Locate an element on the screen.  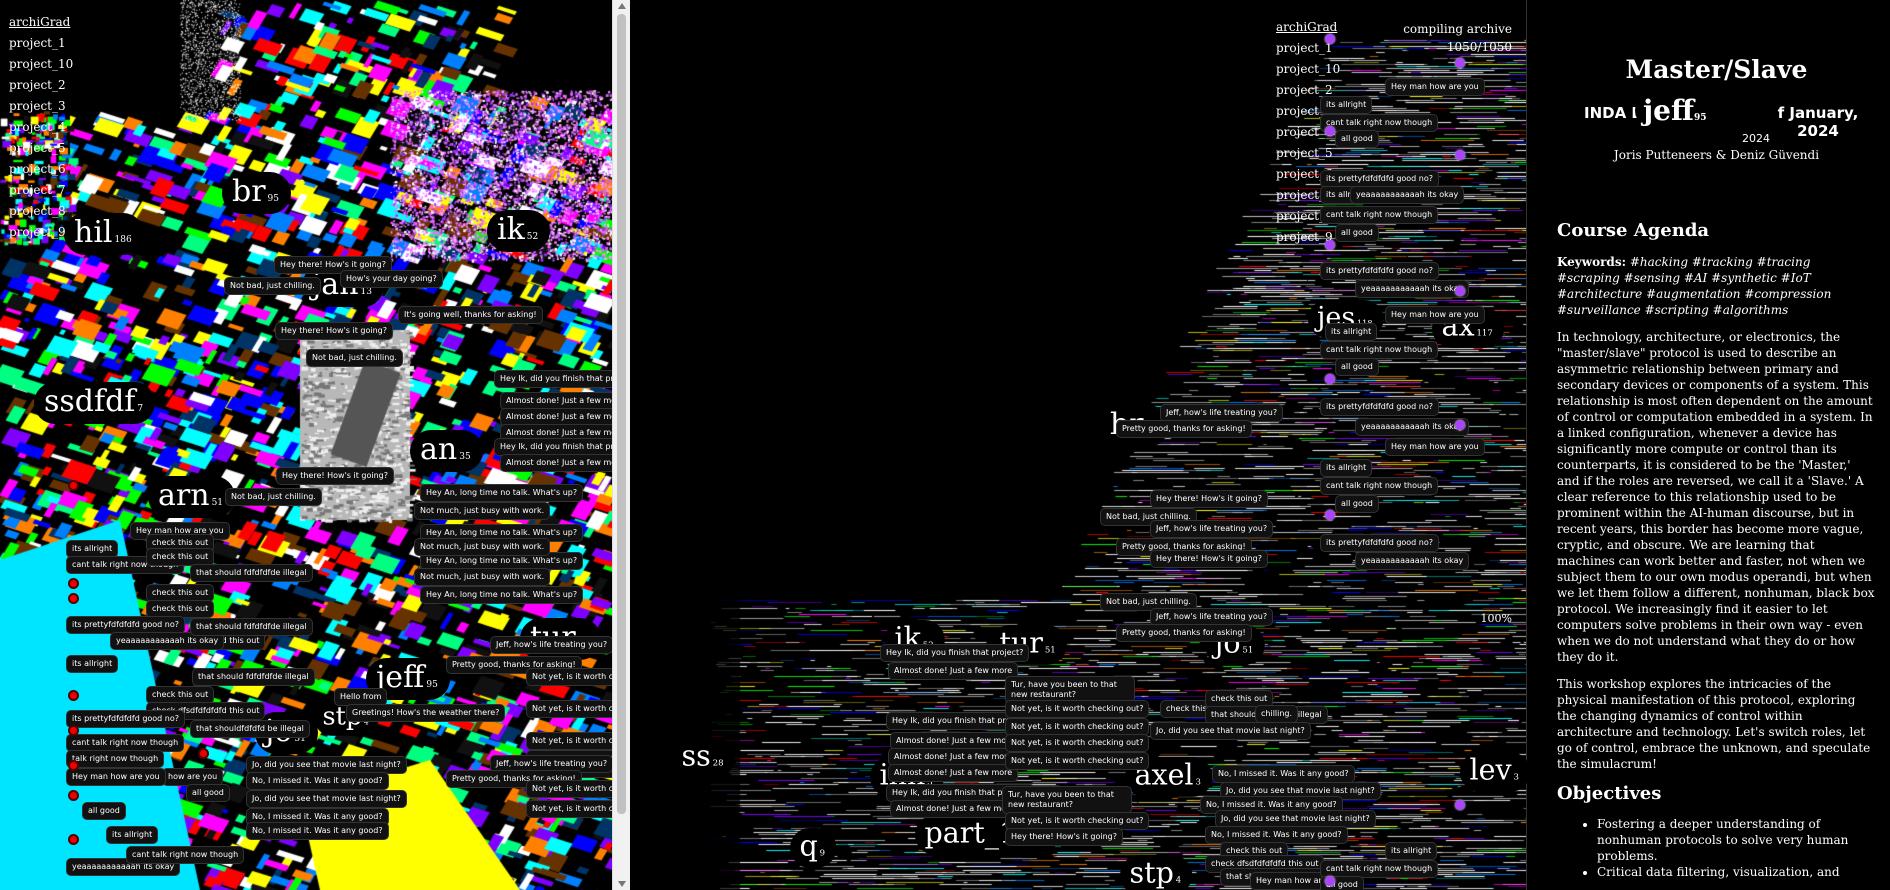
graph-node: an 35 is located at coordinates (446, 451).